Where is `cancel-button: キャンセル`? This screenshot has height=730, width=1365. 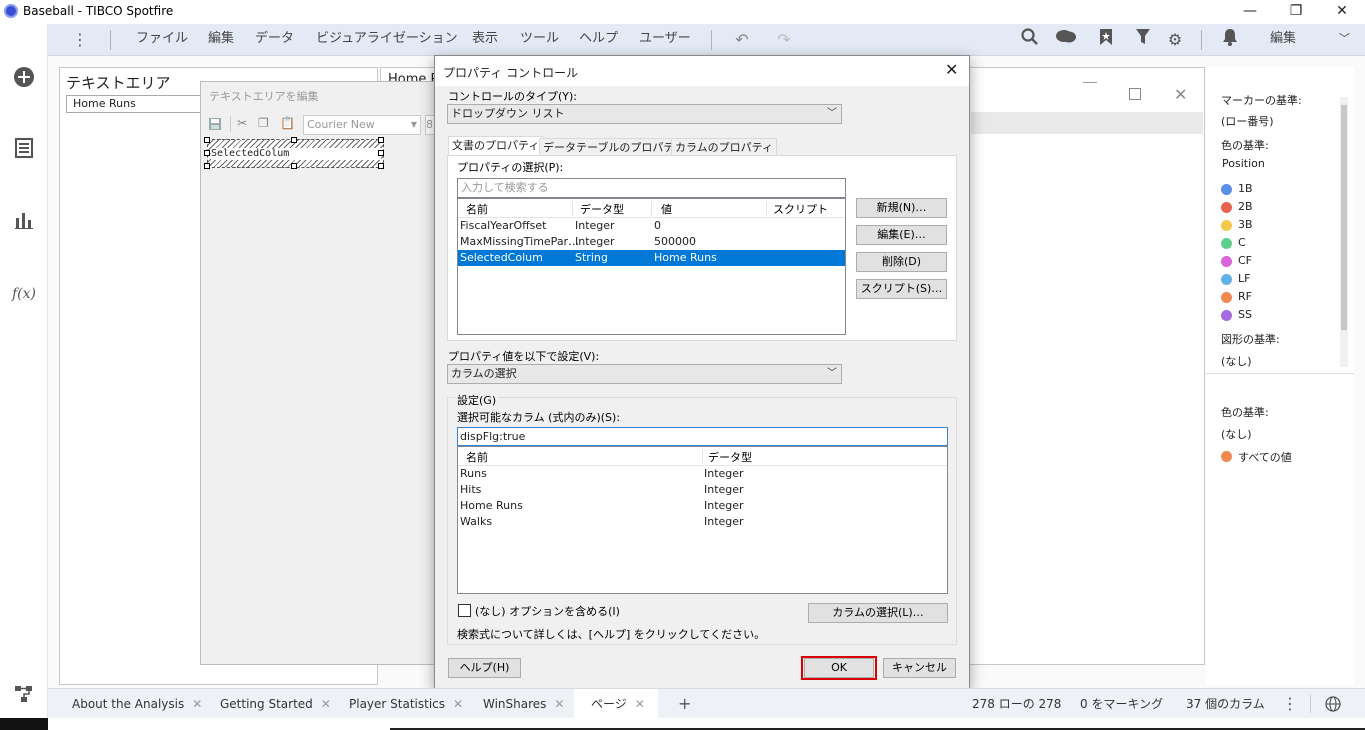
cancel-button: キャンセル is located at coordinates (919, 668).